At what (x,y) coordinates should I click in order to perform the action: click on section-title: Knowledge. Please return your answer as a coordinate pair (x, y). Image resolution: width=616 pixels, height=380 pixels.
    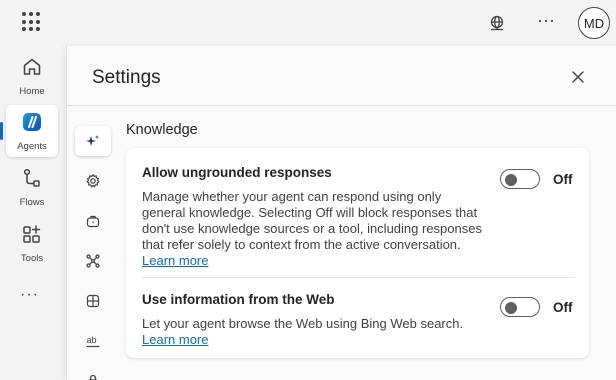
    Looking at the image, I should click on (162, 130).